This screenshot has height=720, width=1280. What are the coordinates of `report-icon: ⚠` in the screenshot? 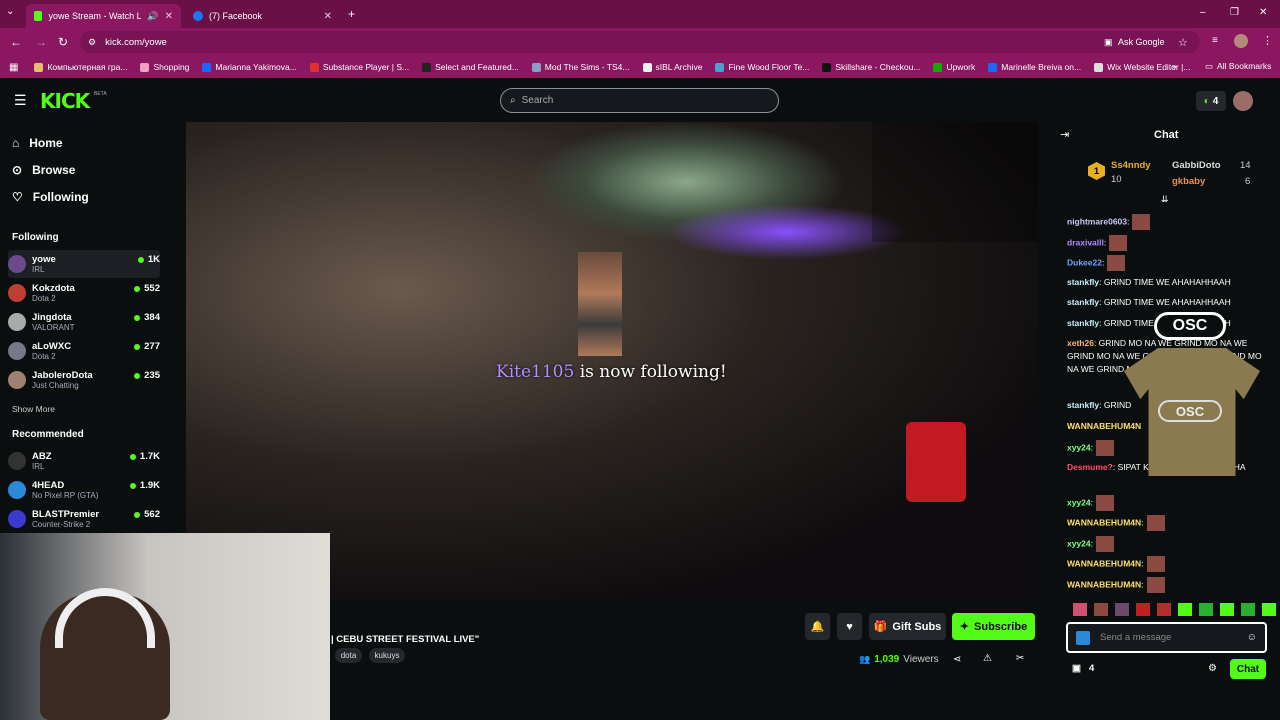 It's located at (987, 658).